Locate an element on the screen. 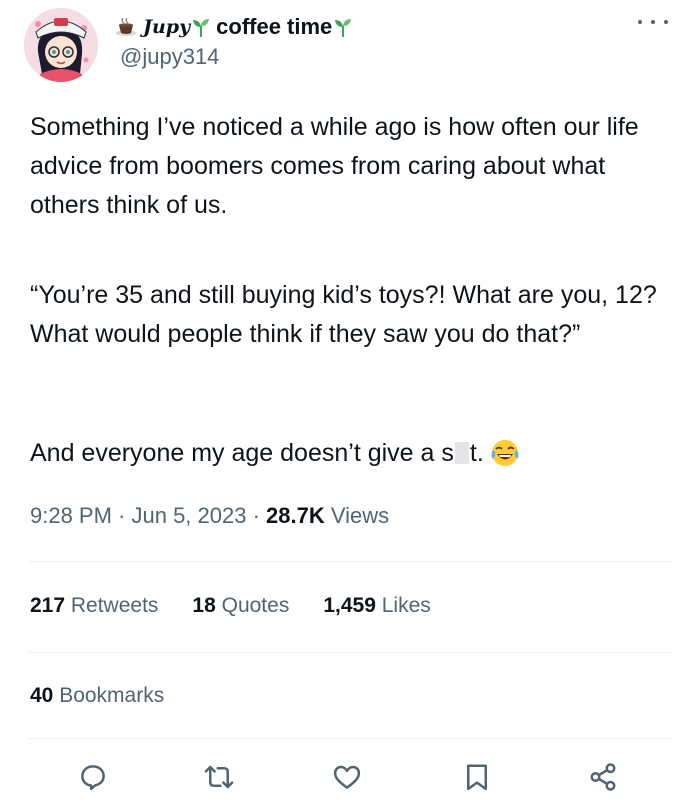  share-icon is located at coordinates (603, 777).